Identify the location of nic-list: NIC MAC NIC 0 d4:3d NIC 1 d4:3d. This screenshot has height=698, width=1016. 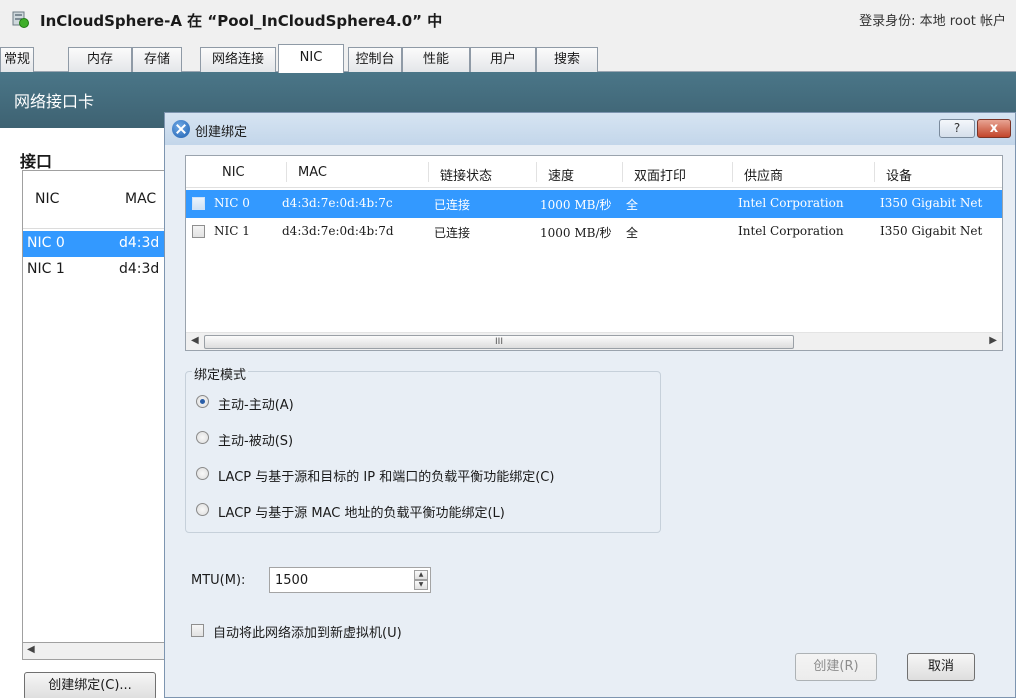
(97, 415).